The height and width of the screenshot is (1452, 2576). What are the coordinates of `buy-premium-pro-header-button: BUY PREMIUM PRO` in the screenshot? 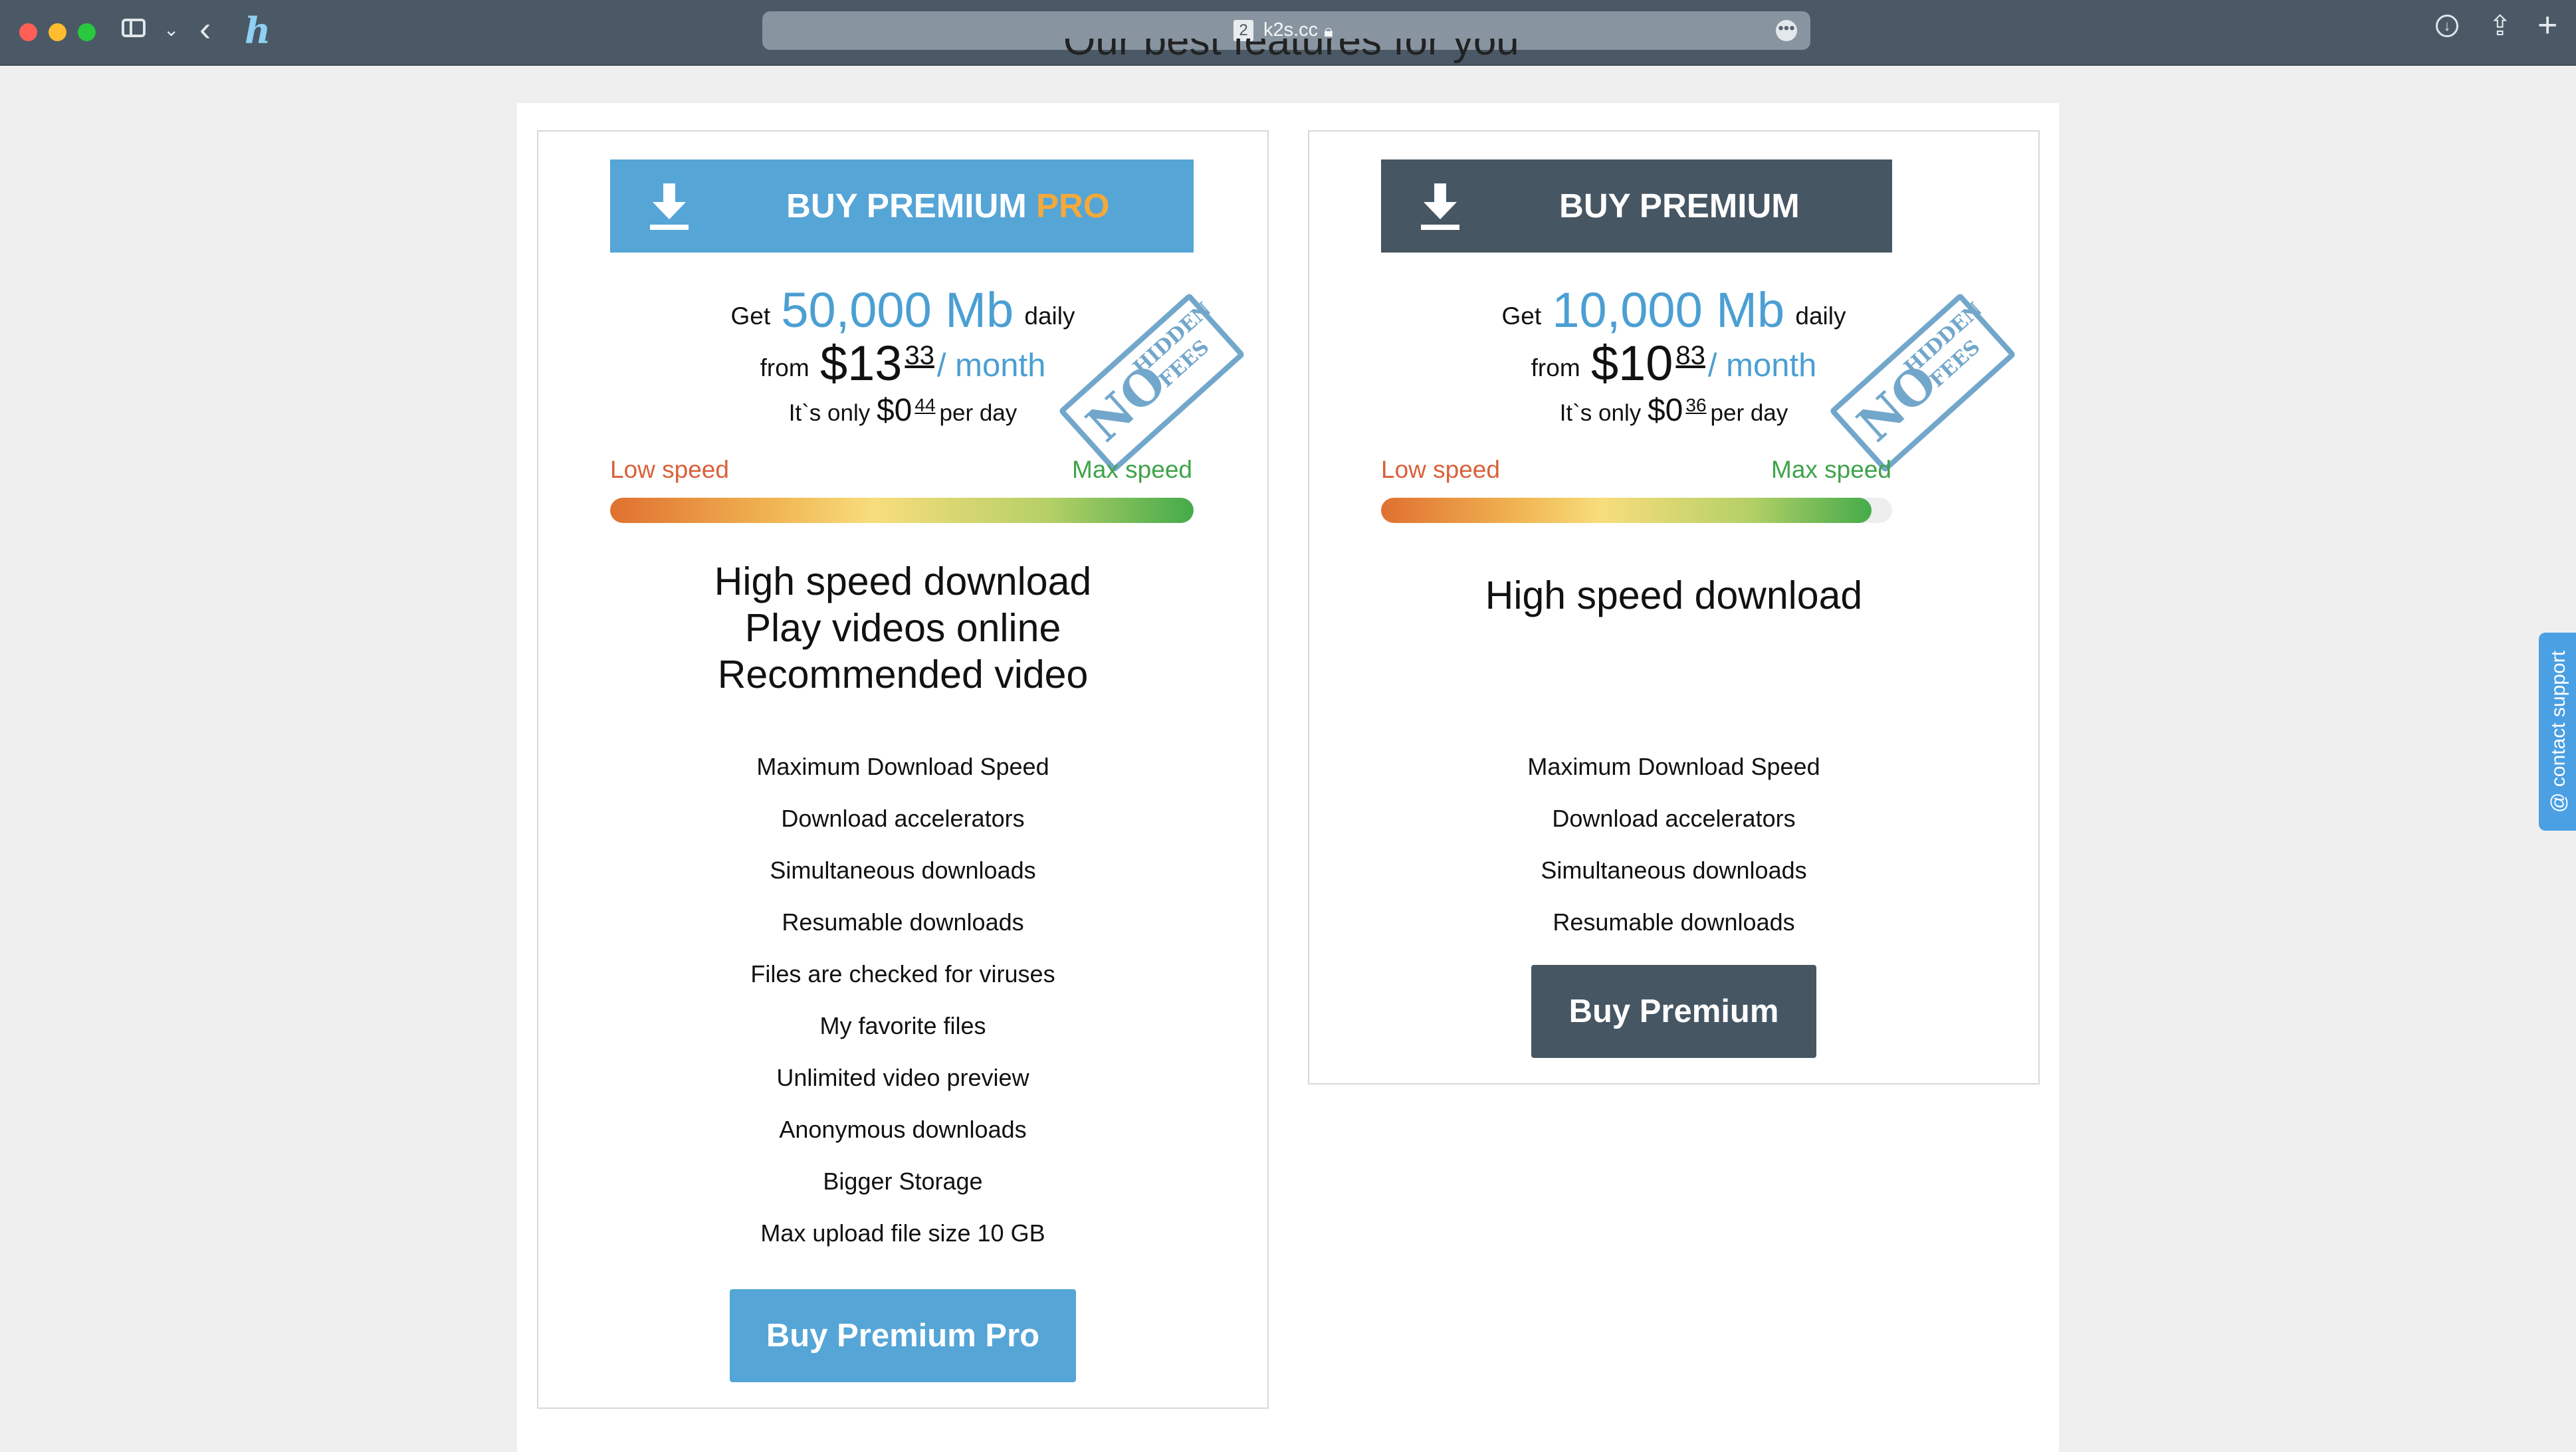 It's located at (902, 206).